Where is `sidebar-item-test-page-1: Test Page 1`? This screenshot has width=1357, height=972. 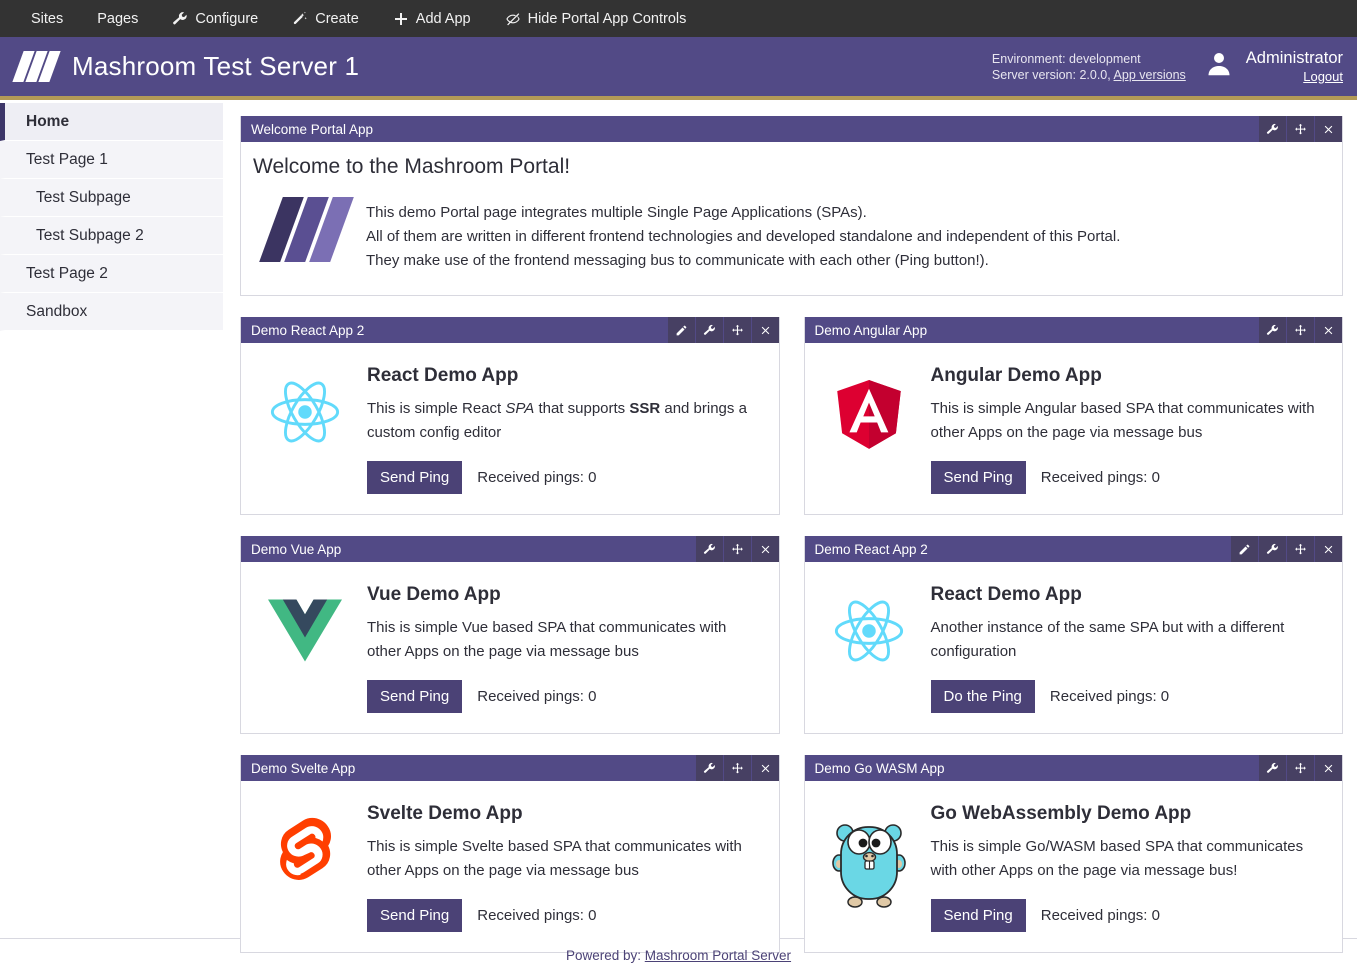
sidebar-item-test-page-1: Test Page 1 is located at coordinates (111, 160).